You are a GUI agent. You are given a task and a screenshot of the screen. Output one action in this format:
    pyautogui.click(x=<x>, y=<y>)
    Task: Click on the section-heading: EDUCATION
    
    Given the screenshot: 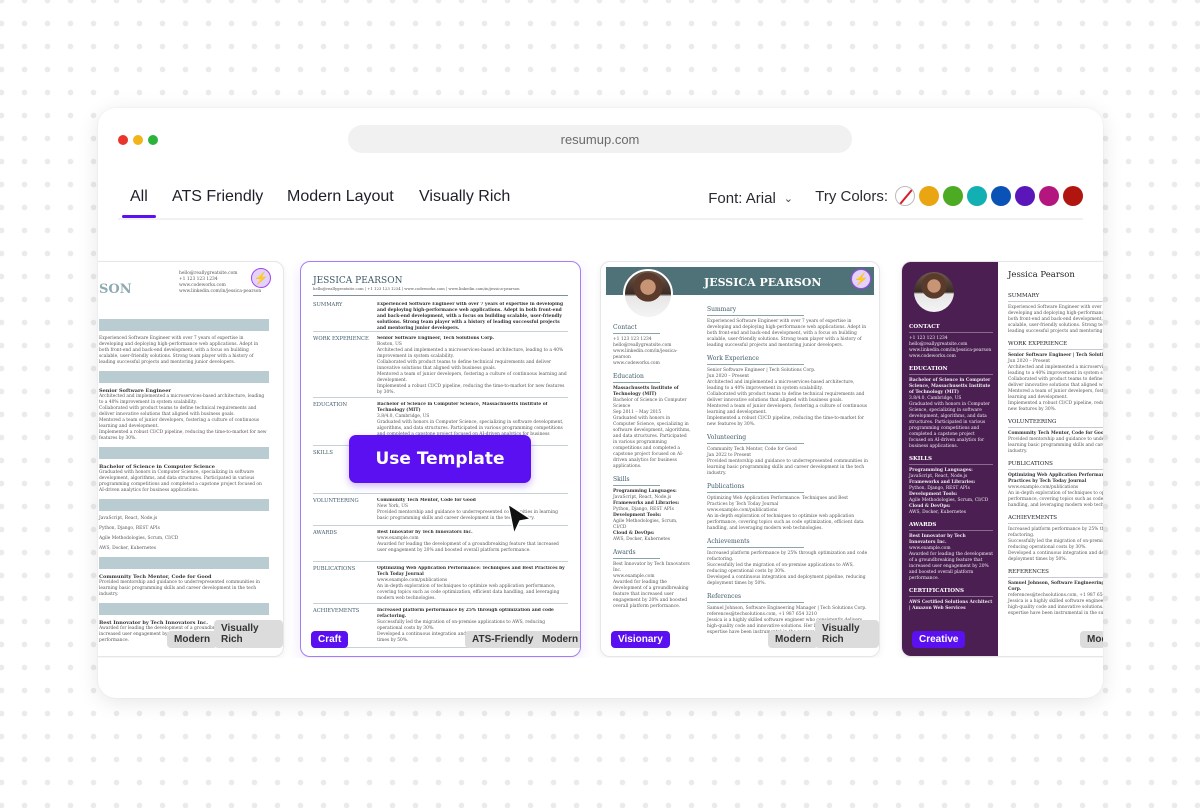 What is the action you would take?
    pyautogui.click(x=951, y=370)
    